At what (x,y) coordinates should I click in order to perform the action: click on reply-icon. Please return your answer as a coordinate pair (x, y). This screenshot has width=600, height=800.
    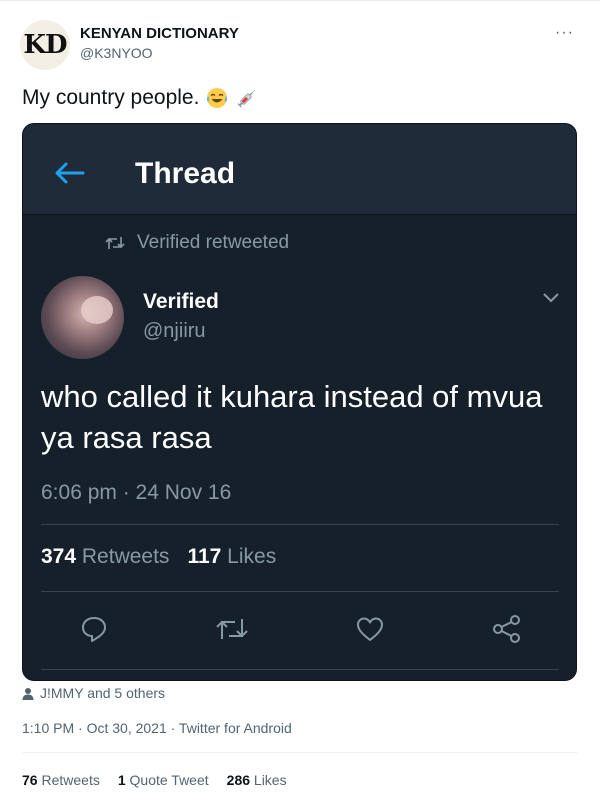
    Looking at the image, I should click on (94, 629).